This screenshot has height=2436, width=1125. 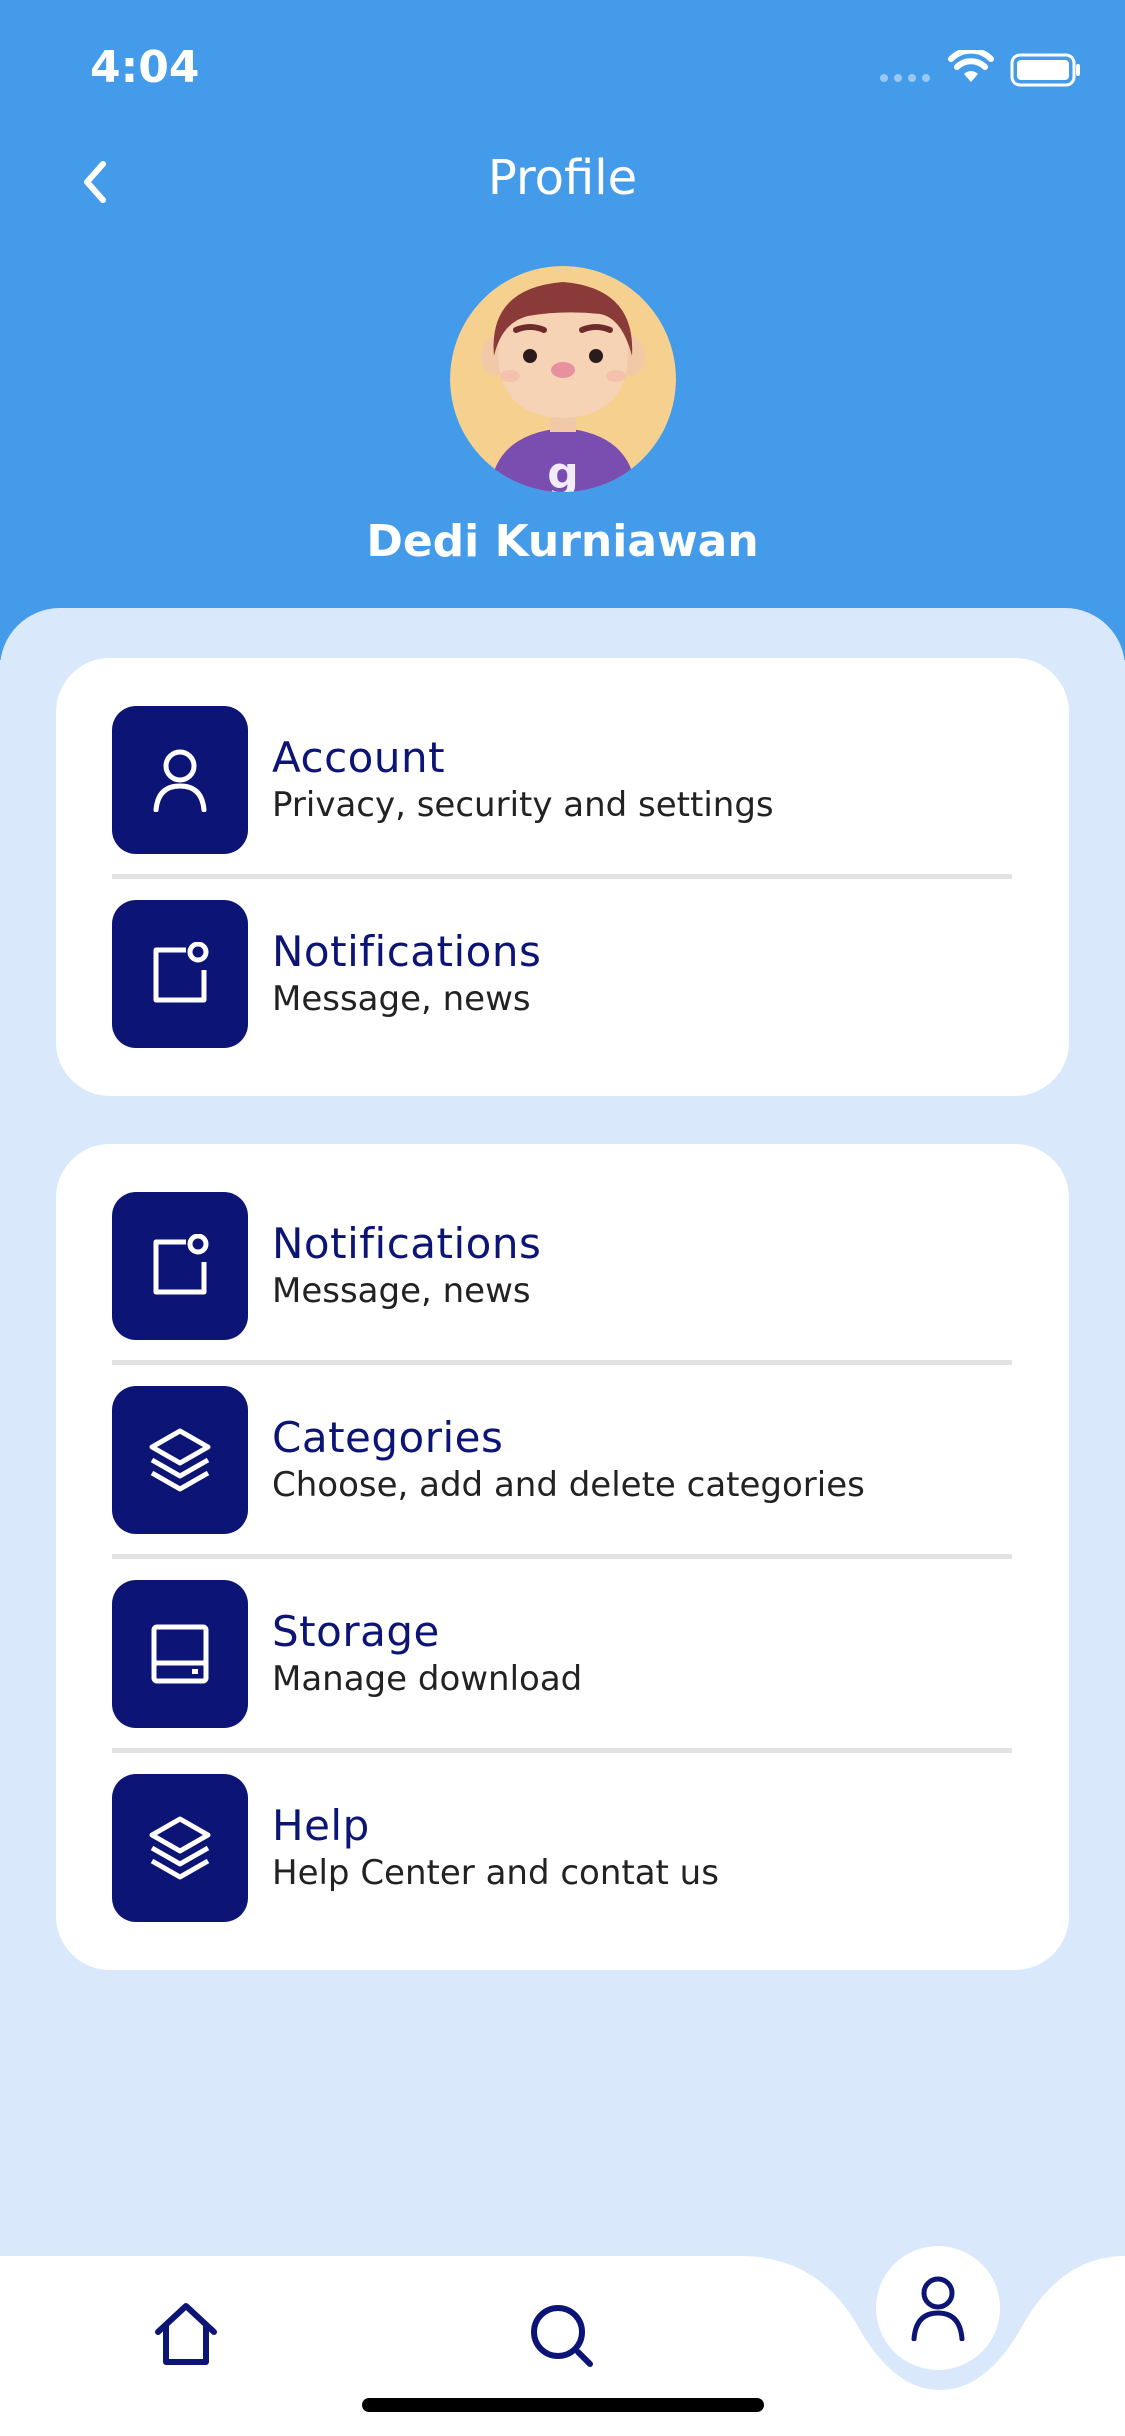 What do you see at coordinates (388, 1437) in the screenshot?
I see `menu-item-title: Categories` at bounding box center [388, 1437].